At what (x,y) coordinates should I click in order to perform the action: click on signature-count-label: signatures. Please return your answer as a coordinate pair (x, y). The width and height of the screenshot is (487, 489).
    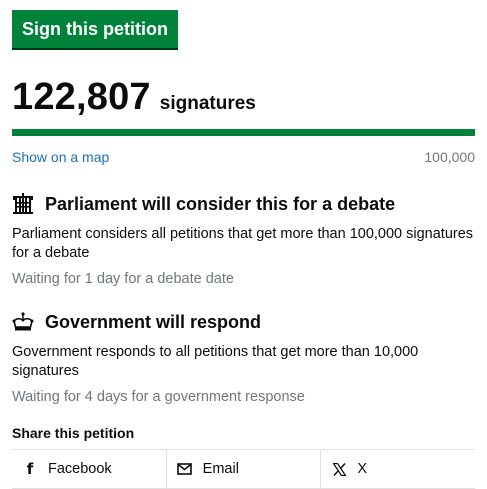
    Looking at the image, I should click on (207, 103).